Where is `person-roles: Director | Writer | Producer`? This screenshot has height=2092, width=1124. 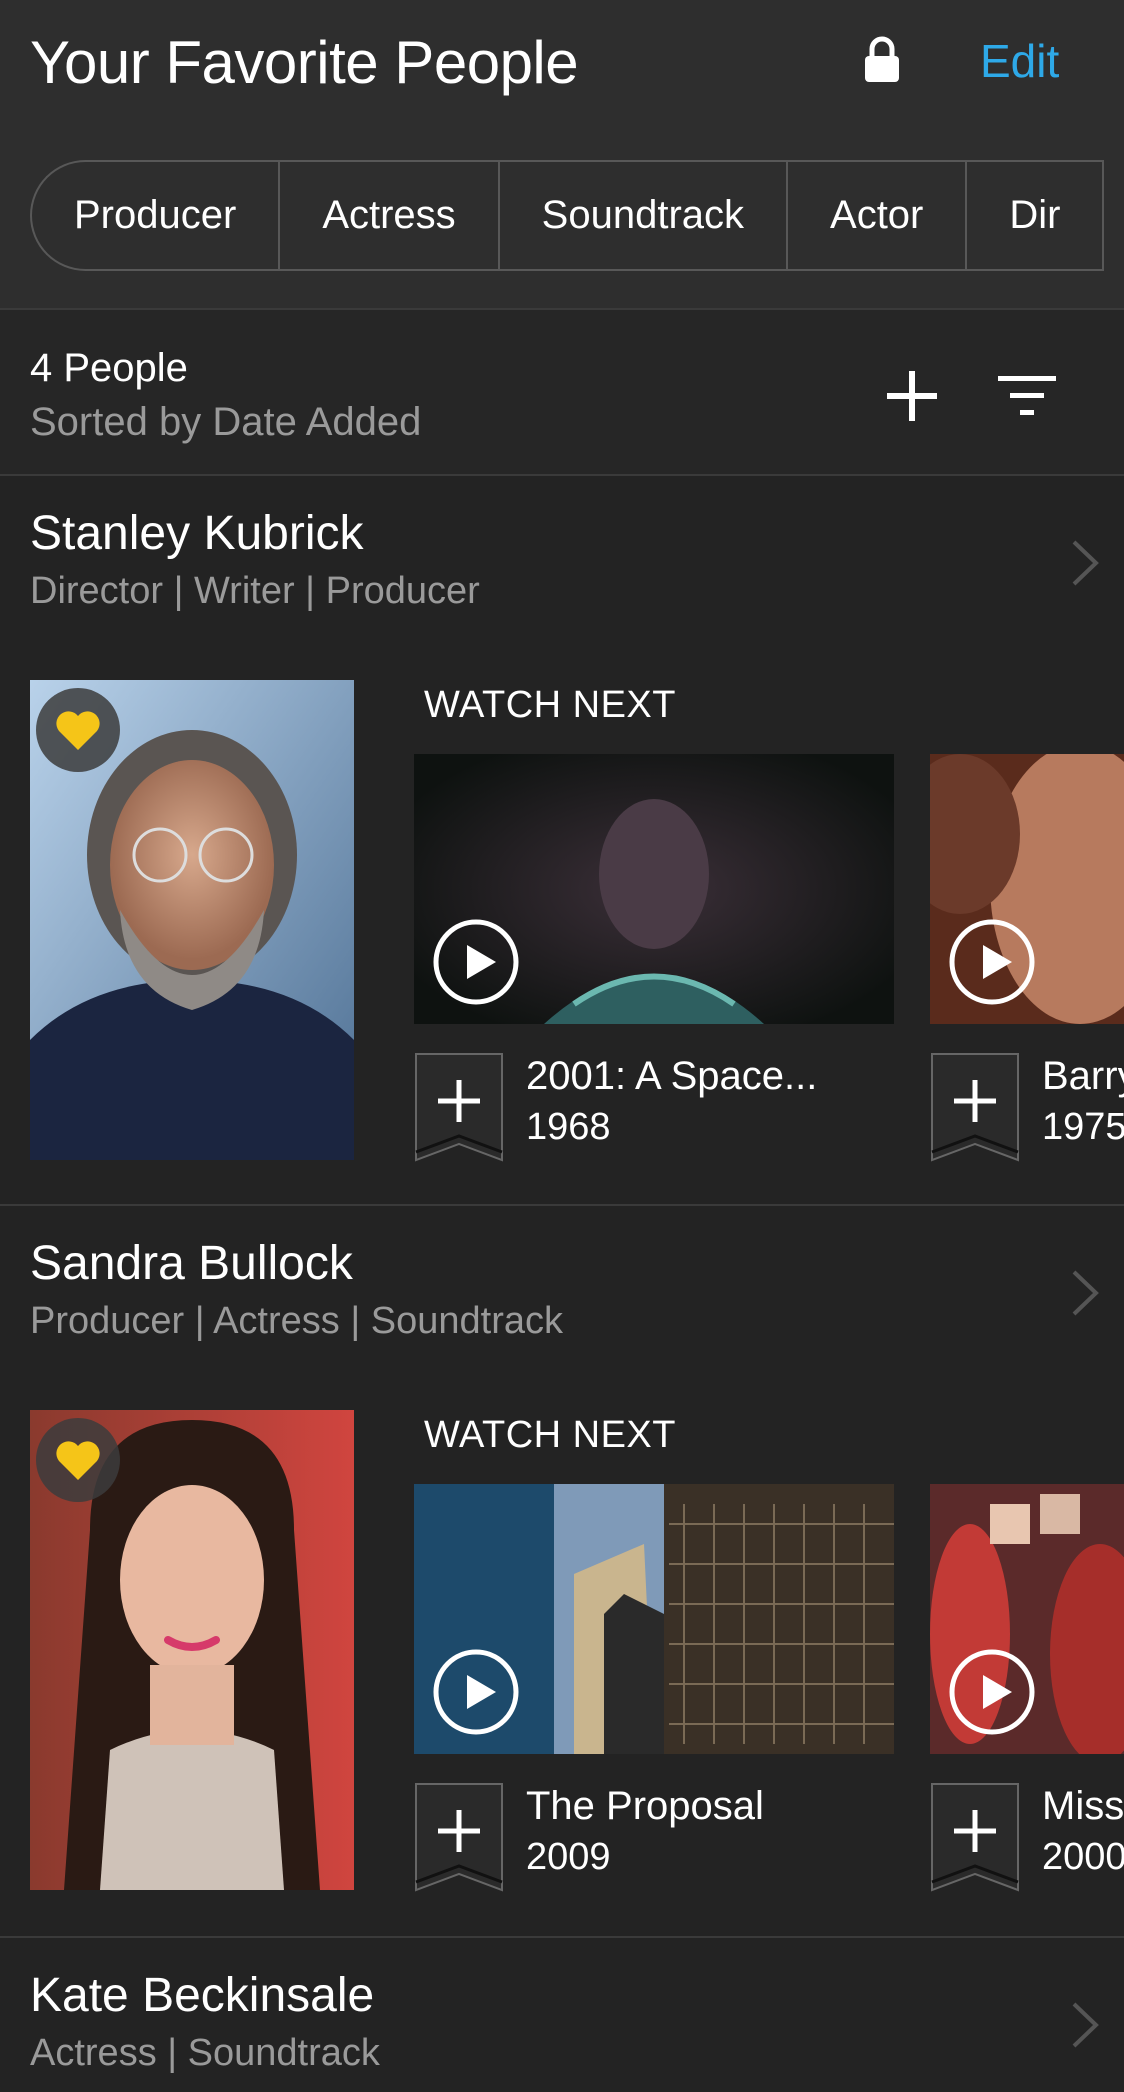
person-roles: Director | Writer | Producer is located at coordinates (255, 591).